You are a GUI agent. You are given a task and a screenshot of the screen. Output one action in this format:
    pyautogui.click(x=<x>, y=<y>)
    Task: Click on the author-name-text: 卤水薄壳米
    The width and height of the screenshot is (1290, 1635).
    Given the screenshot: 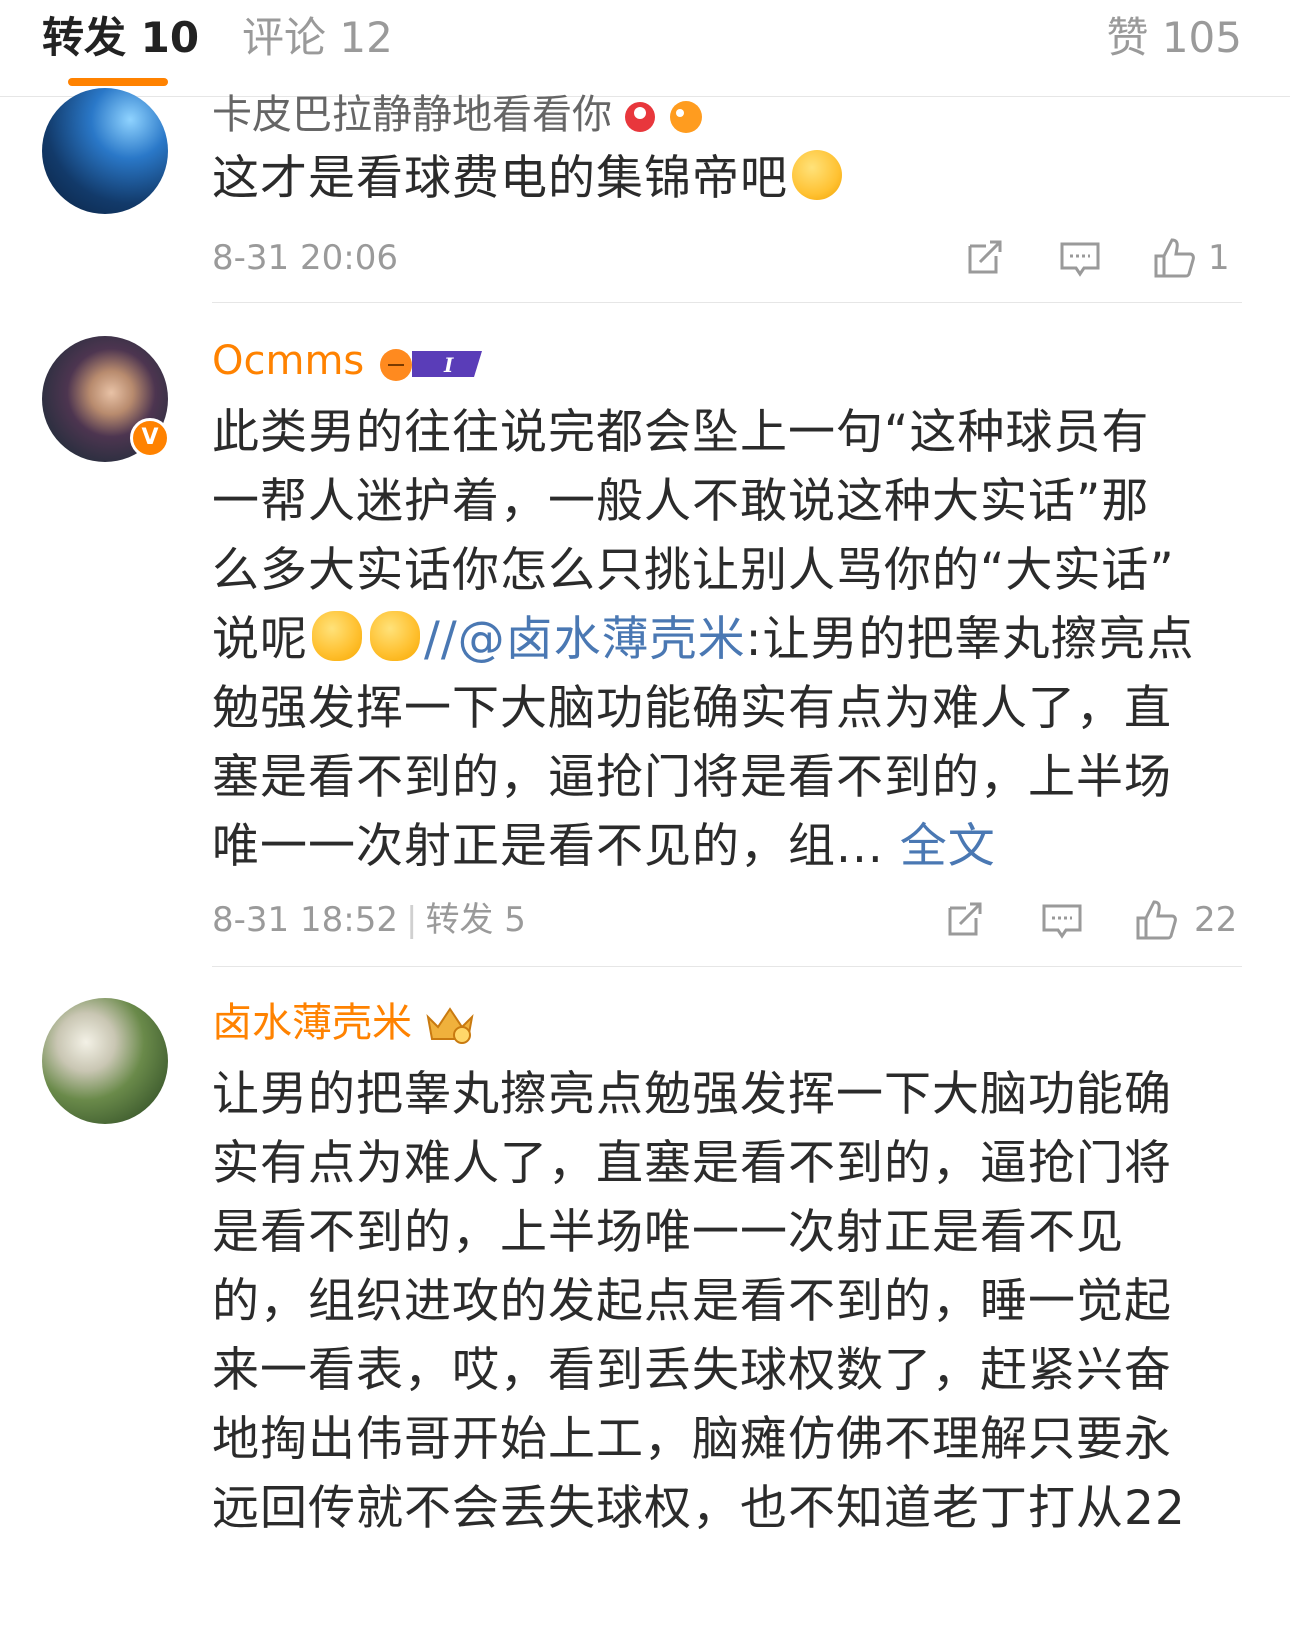 What is the action you would take?
    pyautogui.click(x=312, y=1023)
    